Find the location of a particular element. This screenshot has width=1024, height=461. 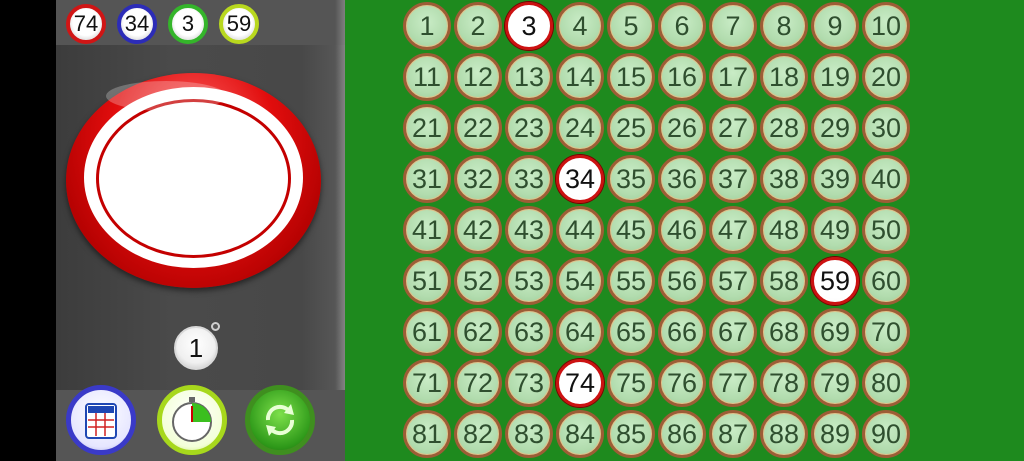

board-number: 3 is located at coordinates (529, 26).